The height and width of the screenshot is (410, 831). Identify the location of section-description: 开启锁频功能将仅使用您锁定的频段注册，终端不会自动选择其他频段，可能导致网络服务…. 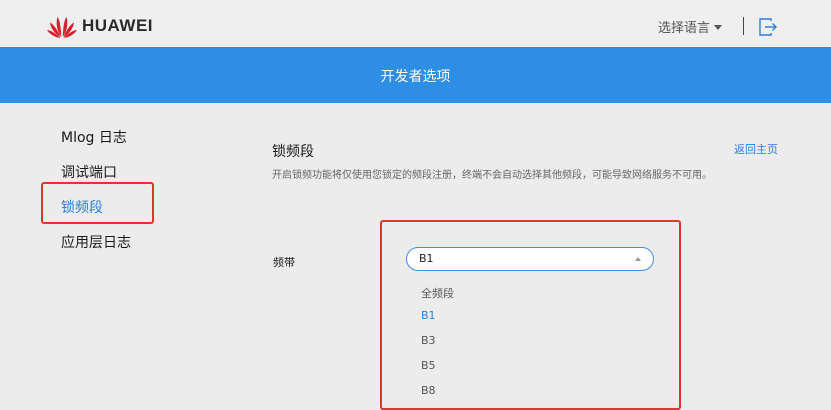
(492, 175).